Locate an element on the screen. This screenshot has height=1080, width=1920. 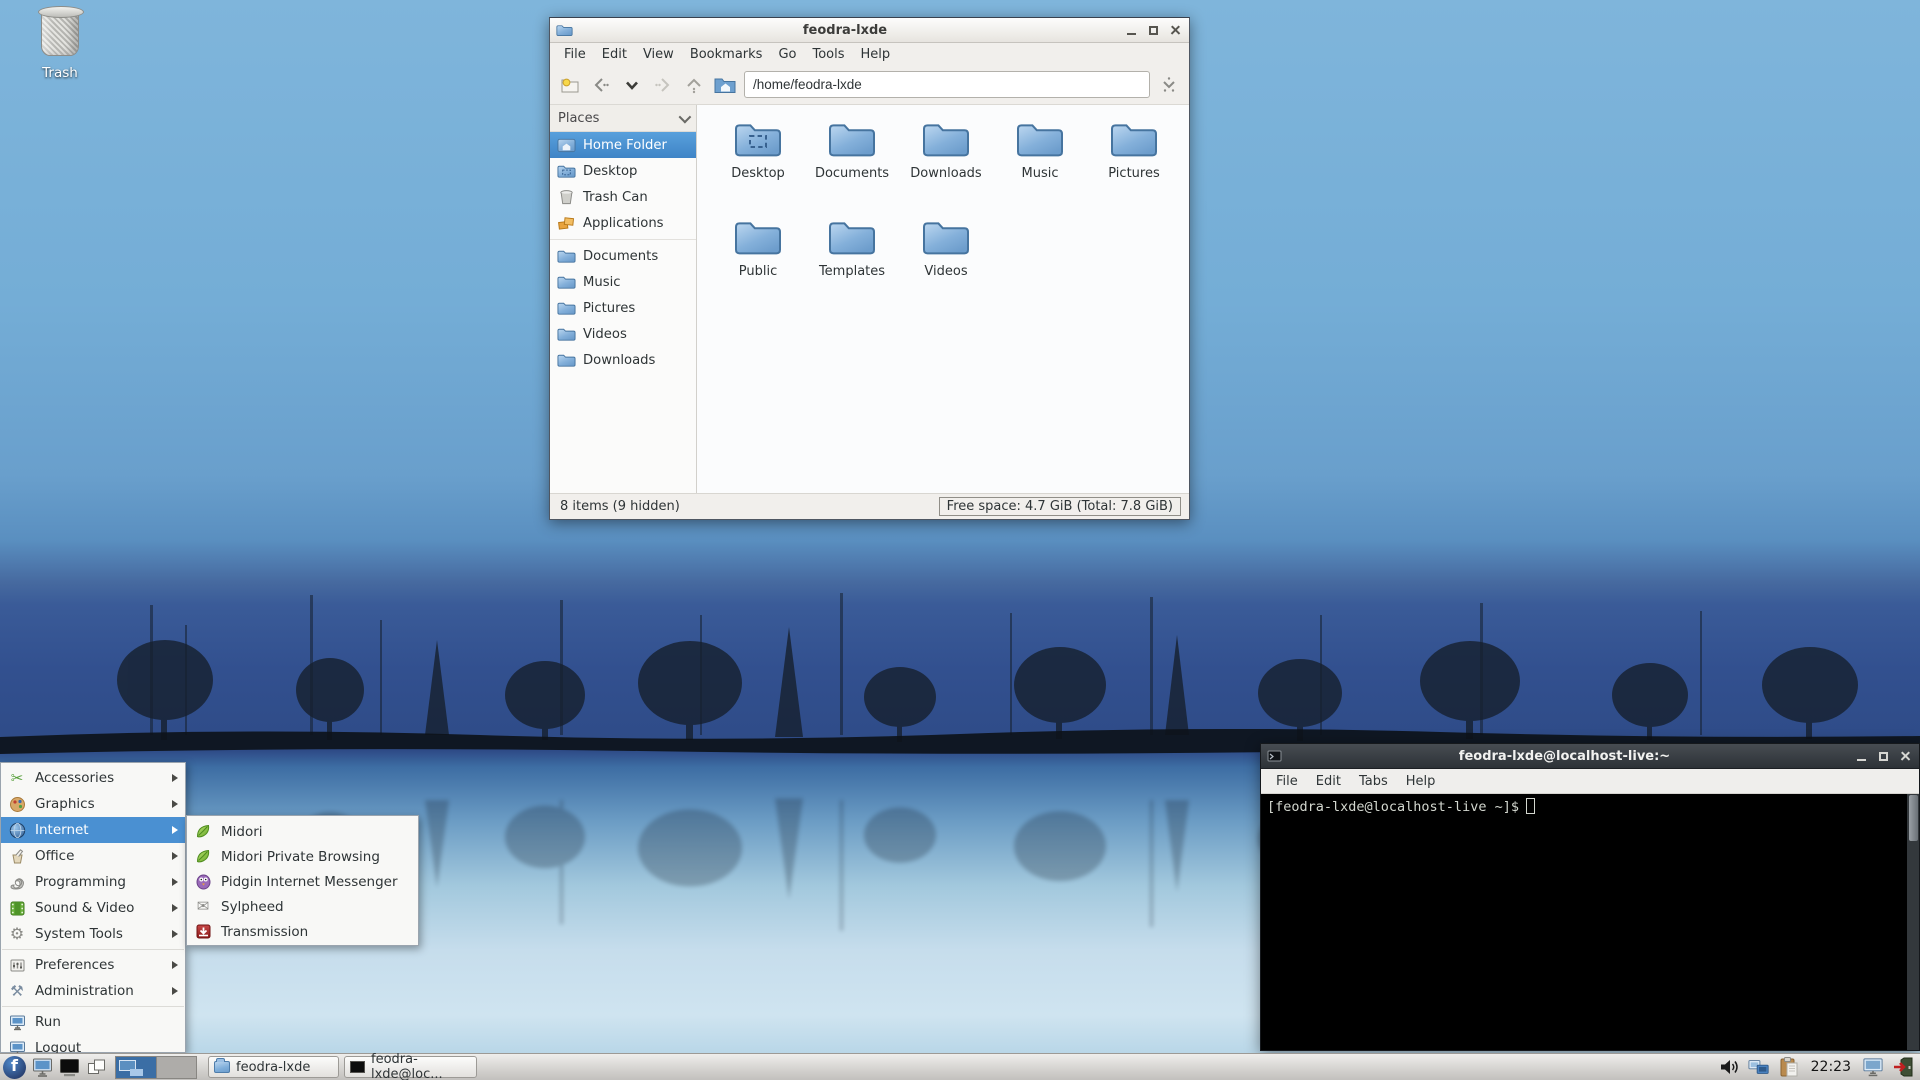
workspace-pager is located at coordinates (156, 1067).